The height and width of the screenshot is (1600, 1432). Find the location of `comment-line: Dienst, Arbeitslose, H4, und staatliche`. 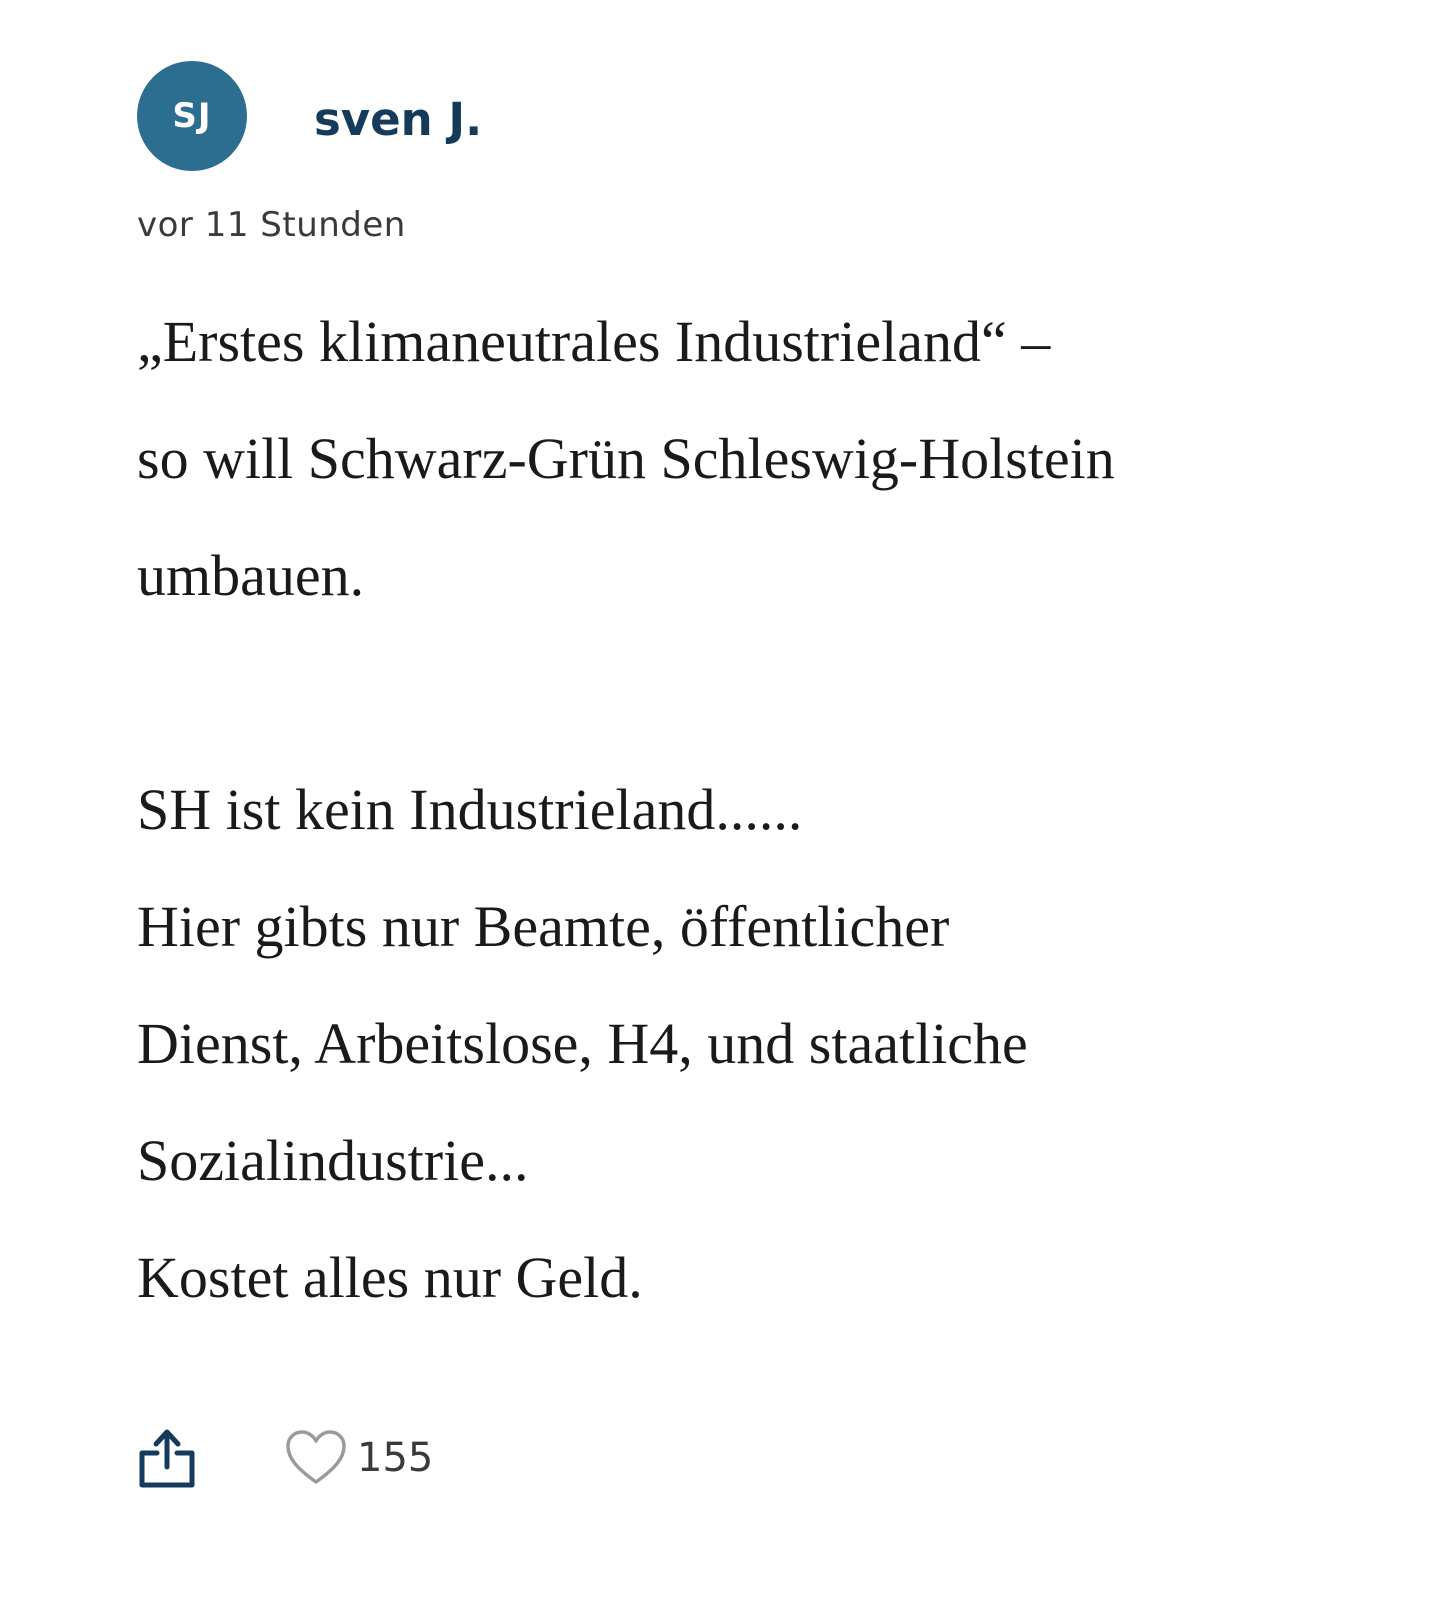

comment-line: Dienst, Arbeitslose, H4, und staatliche is located at coordinates (582, 1043).